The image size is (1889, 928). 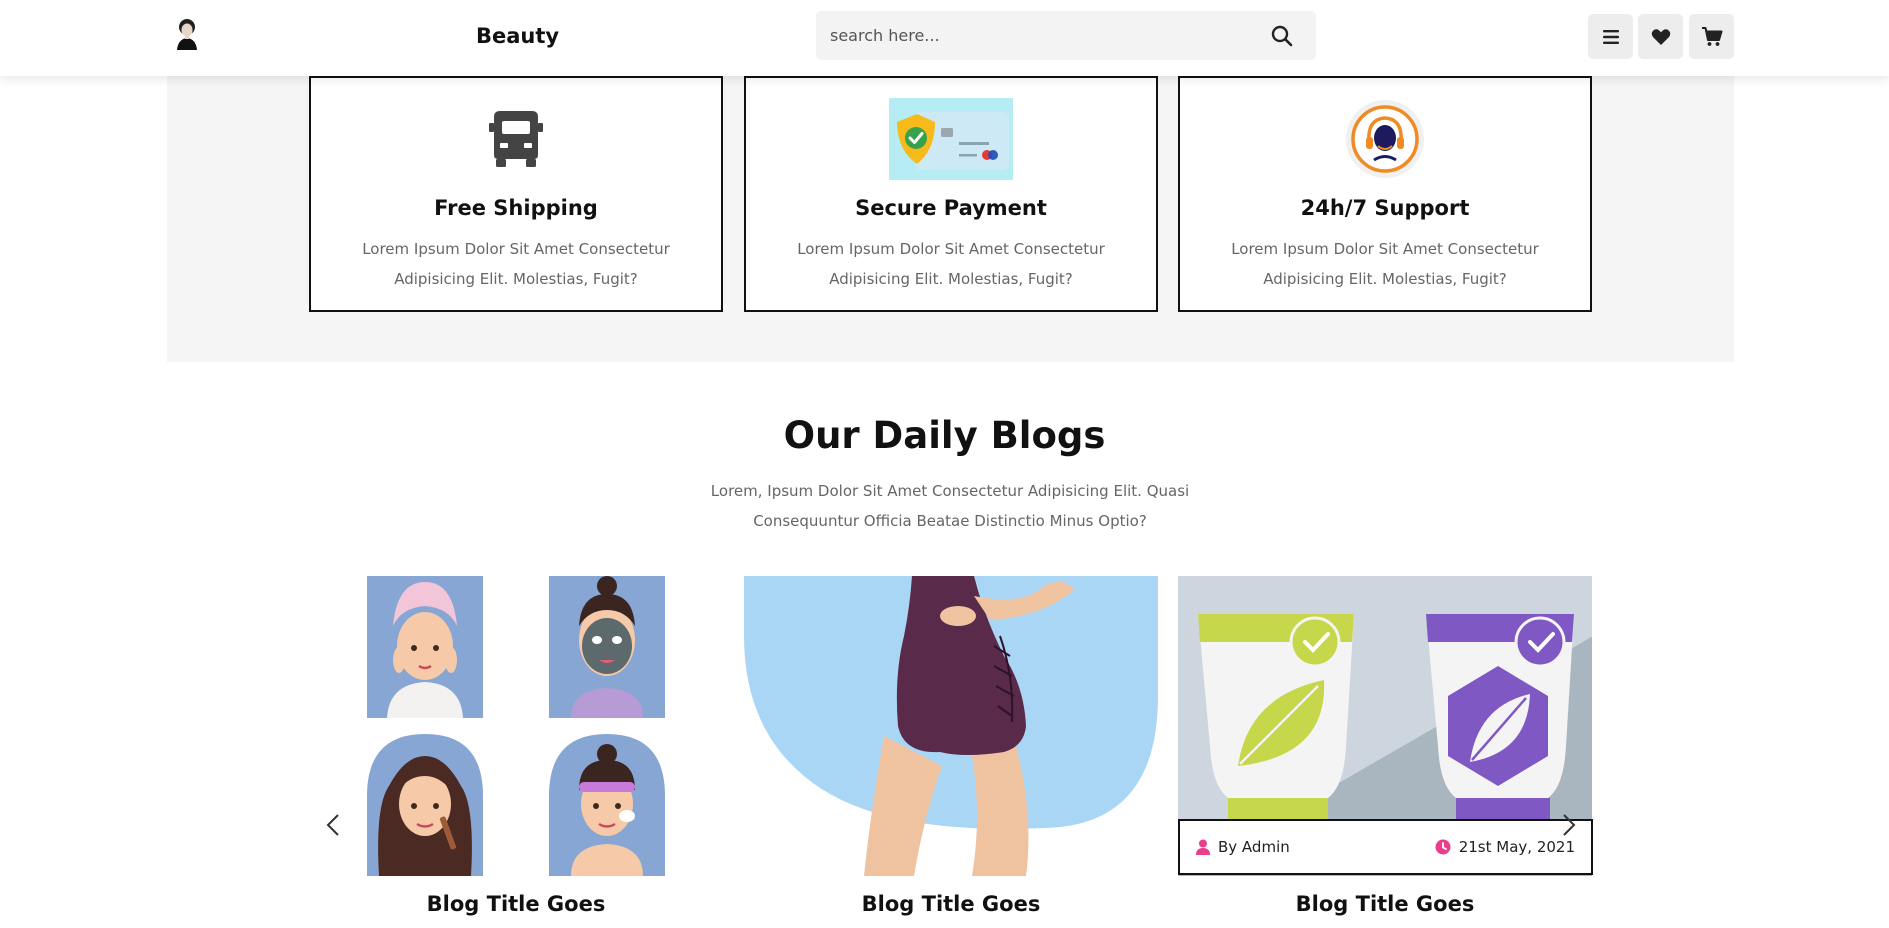 What do you see at coordinates (1385, 847) in the screenshot?
I see `blog-card-meta: By Admin 21st May, 2021` at bounding box center [1385, 847].